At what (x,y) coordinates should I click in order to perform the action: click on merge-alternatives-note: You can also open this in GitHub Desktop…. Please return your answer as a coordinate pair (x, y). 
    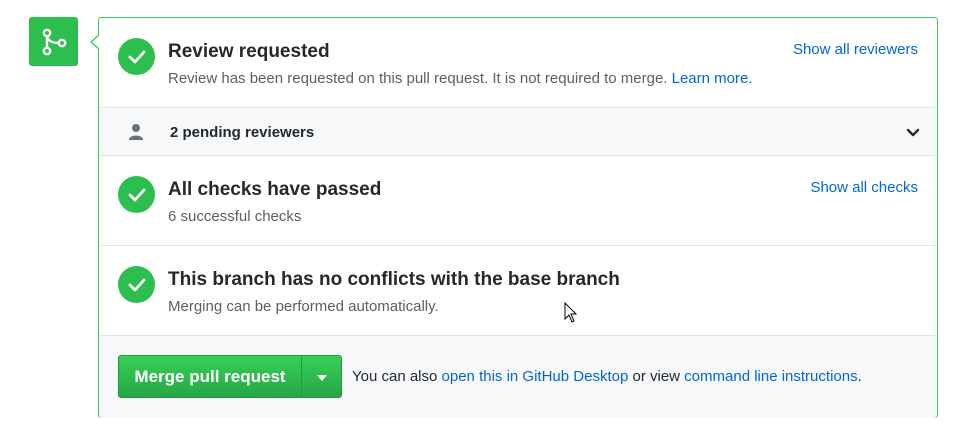
    Looking at the image, I should click on (607, 376).